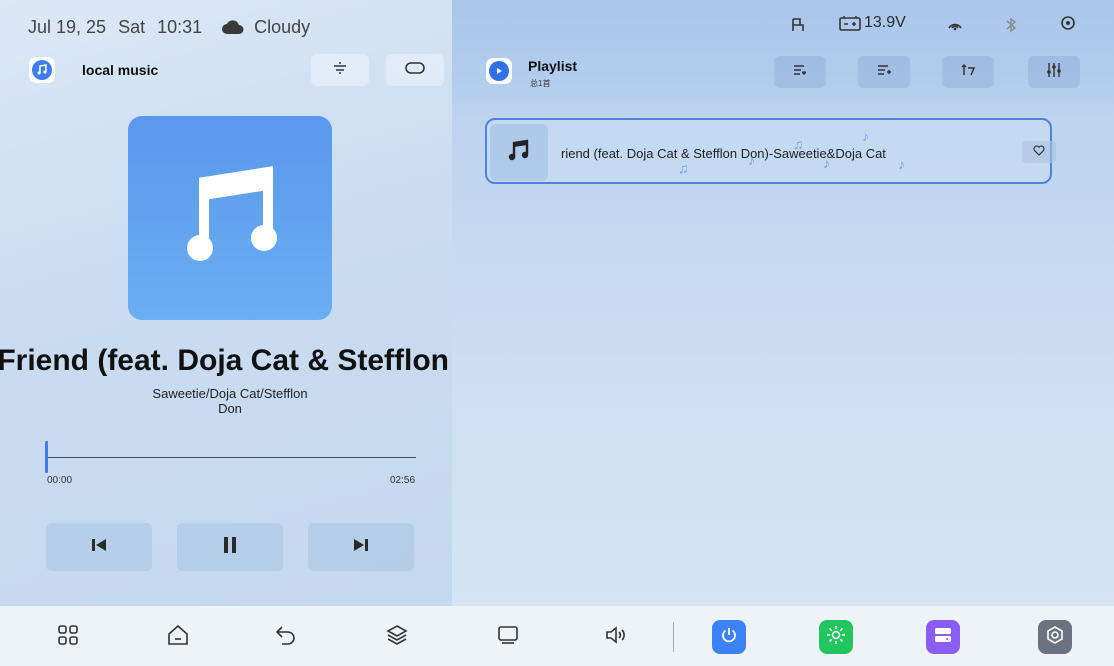 The height and width of the screenshot is (666, 1114). I want to click on dock-divider, so click(673, 637).